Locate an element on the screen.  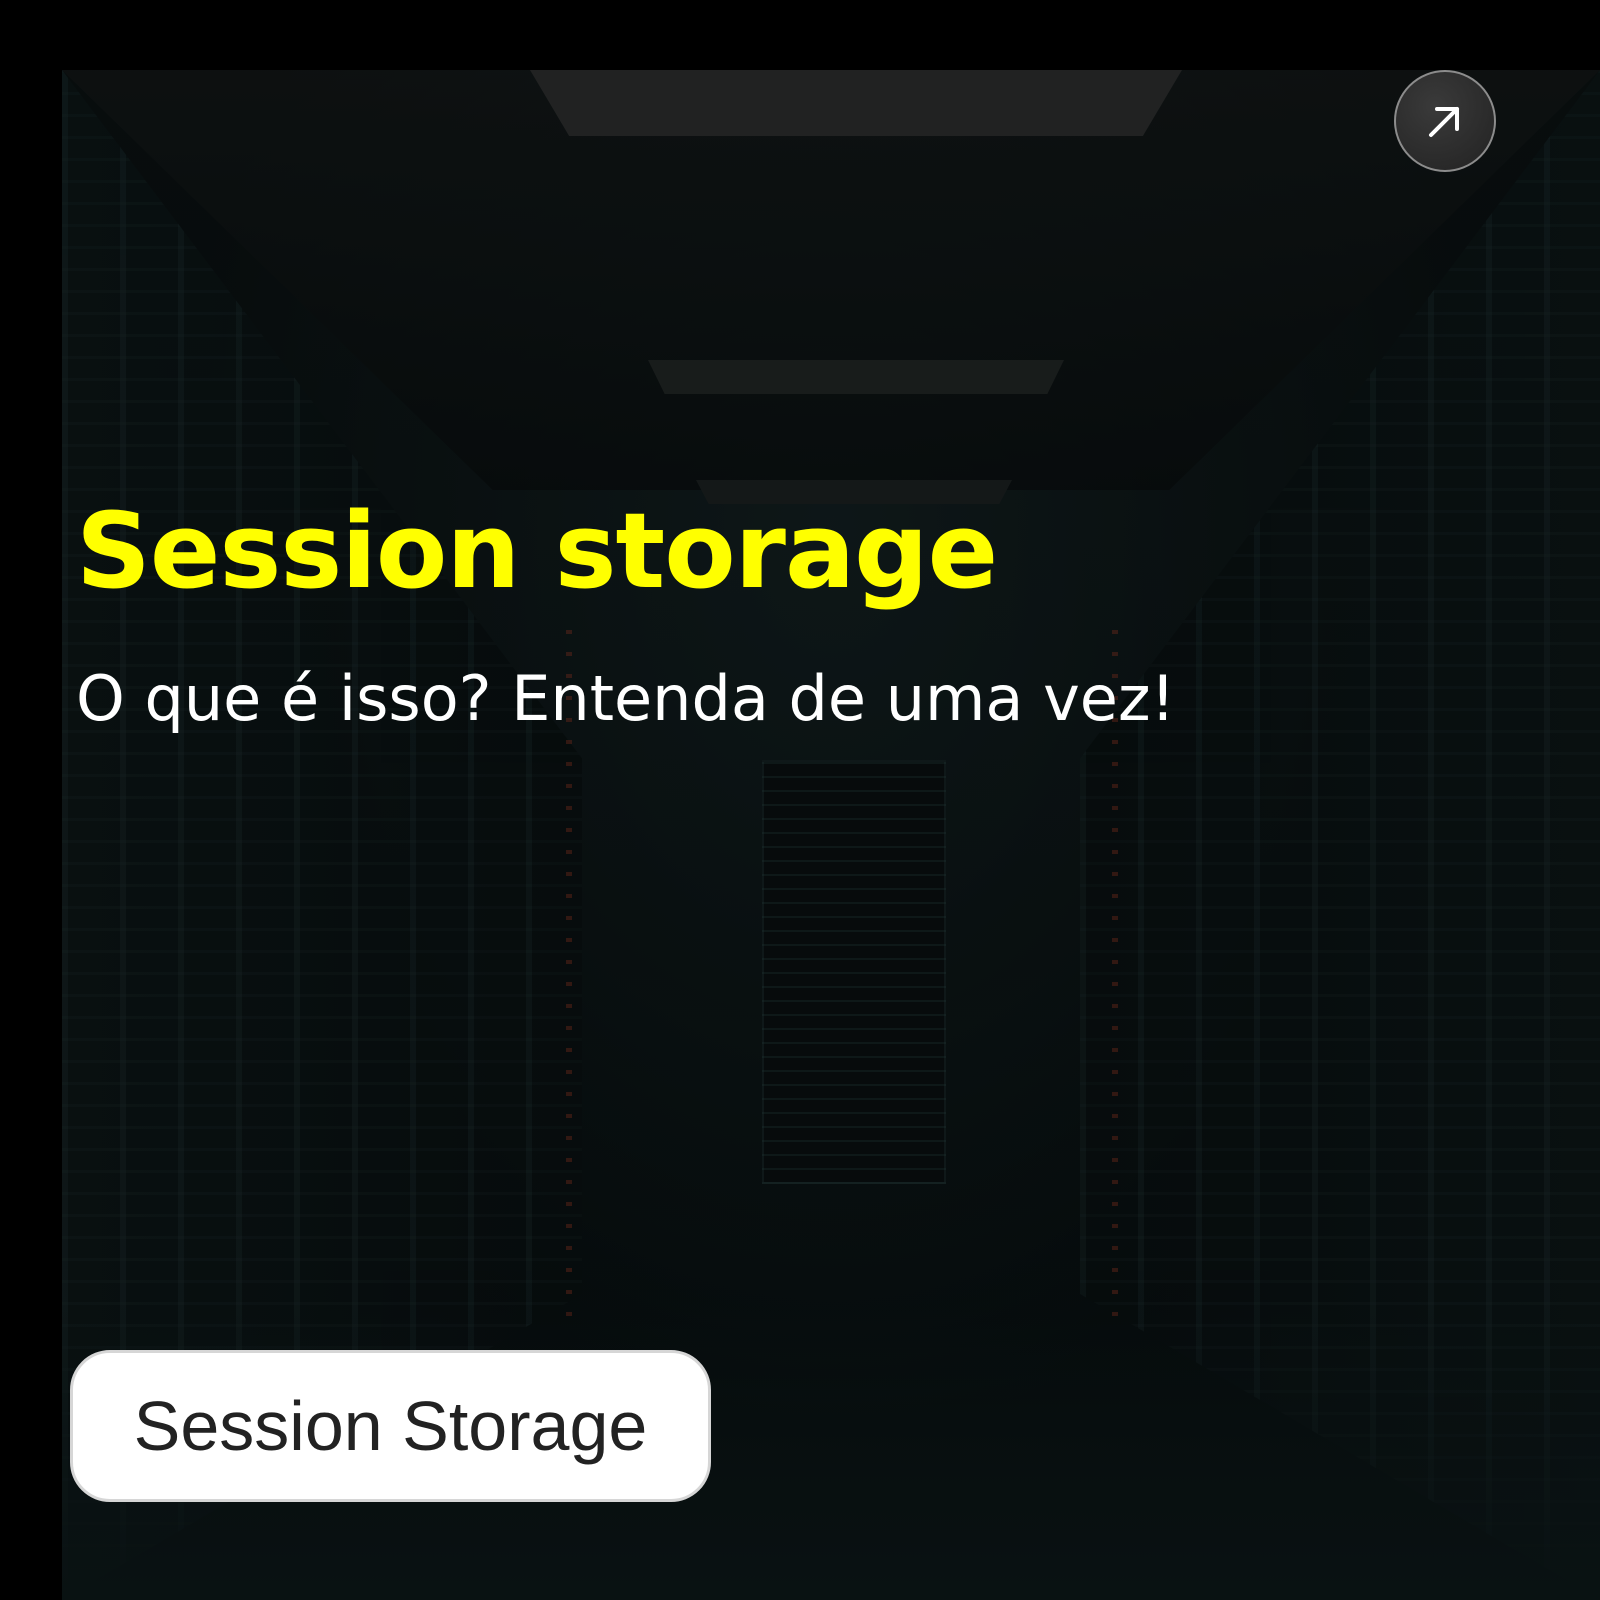
page-title: Session storage is located at coordinates (537, 551).